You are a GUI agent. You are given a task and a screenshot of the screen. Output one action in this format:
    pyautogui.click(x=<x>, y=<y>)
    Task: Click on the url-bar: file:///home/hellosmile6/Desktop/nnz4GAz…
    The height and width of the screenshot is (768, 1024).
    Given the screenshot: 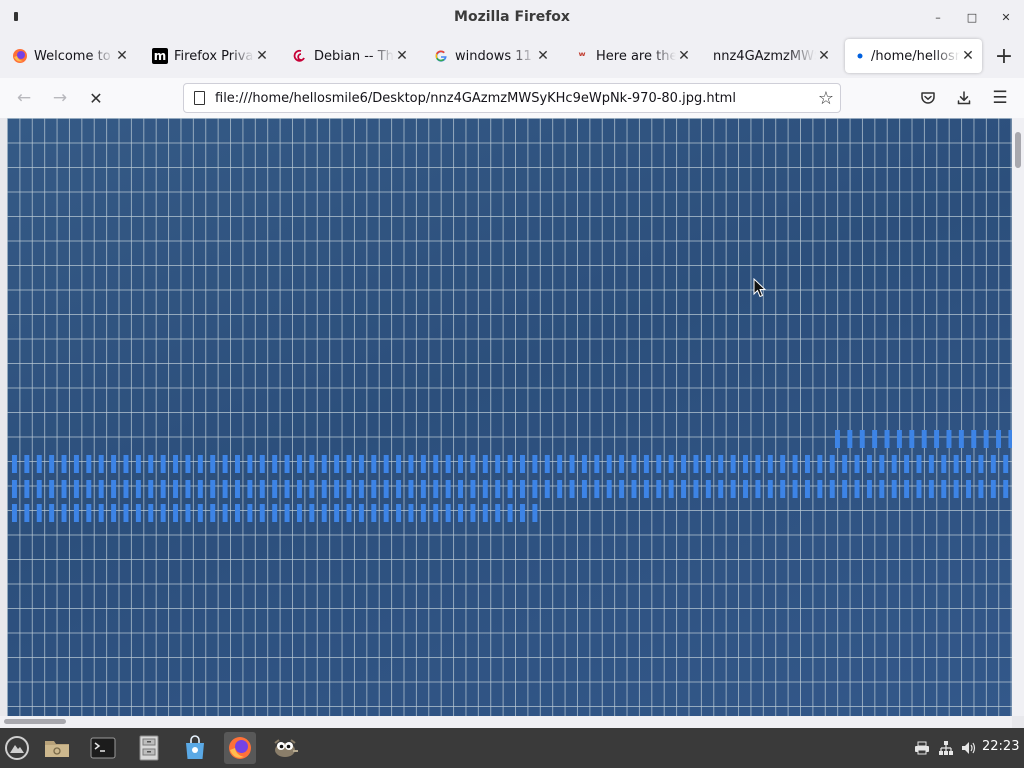 What is the action you would take?
    pyautogui.click(x=512, y=98)
    